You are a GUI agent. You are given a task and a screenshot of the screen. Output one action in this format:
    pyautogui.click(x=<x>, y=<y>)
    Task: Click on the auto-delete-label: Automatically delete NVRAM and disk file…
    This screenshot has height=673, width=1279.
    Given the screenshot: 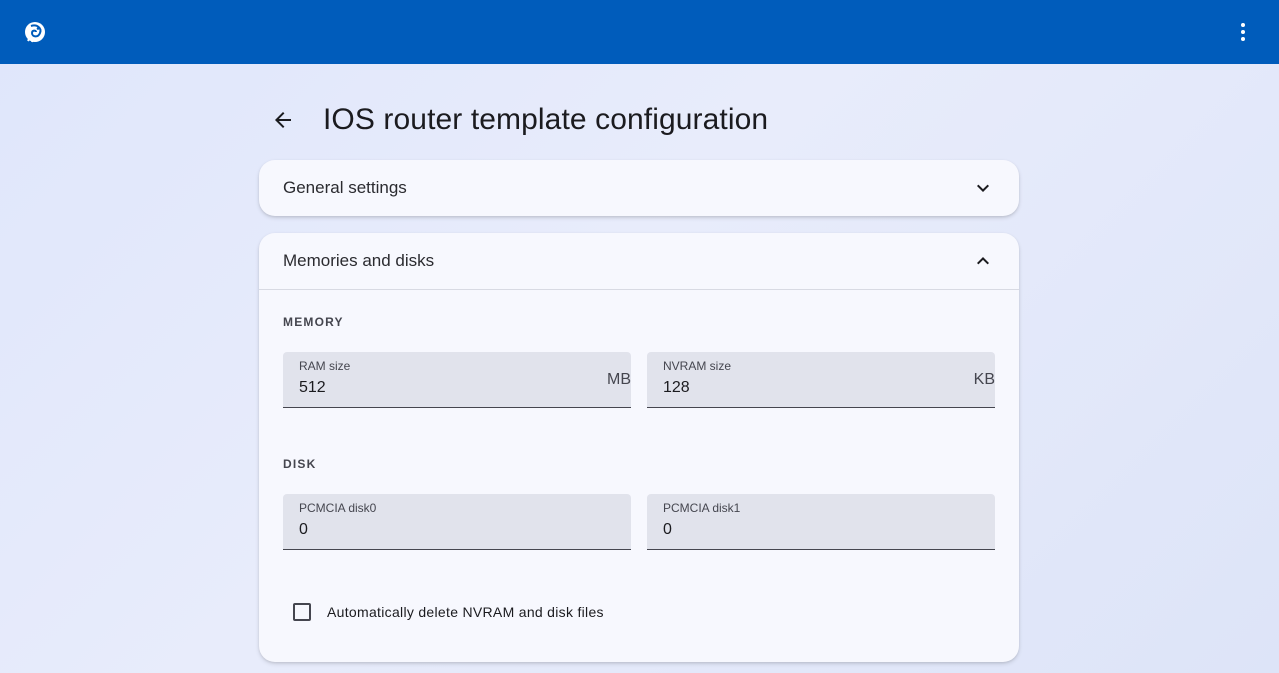 What is the action you would take?
    pyautogui.click(x=465, y=612)
    